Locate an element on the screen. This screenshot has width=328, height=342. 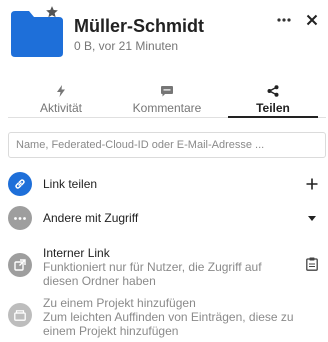
caret-down-icon is located at coordinates (312, 218).